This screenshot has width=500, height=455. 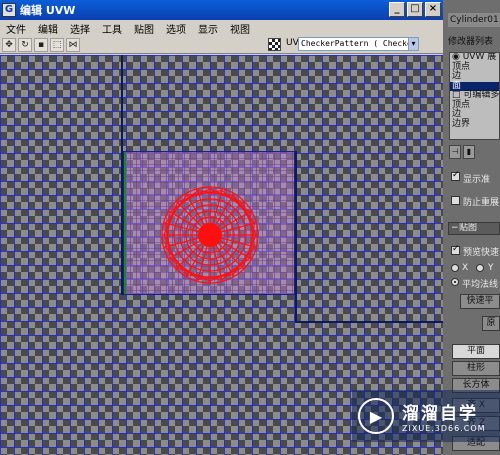 What do you see at coordinates (112, 28) in the screenshot?
I see `menu-tools: 工具` at bounding box center [112, 28].